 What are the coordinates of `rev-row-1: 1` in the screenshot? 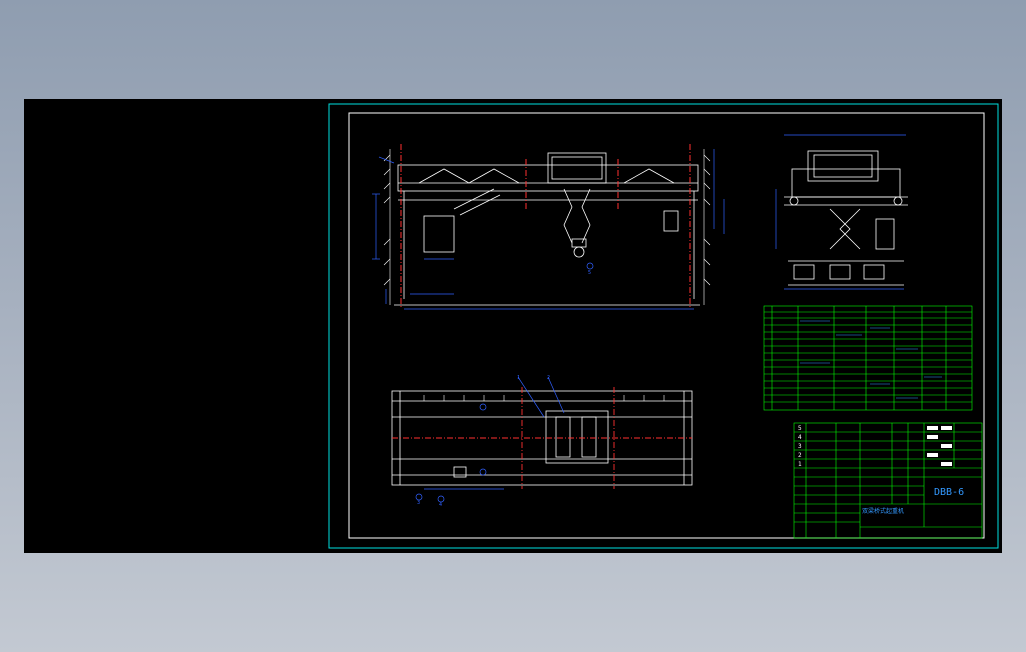 It's located at (800, 464).